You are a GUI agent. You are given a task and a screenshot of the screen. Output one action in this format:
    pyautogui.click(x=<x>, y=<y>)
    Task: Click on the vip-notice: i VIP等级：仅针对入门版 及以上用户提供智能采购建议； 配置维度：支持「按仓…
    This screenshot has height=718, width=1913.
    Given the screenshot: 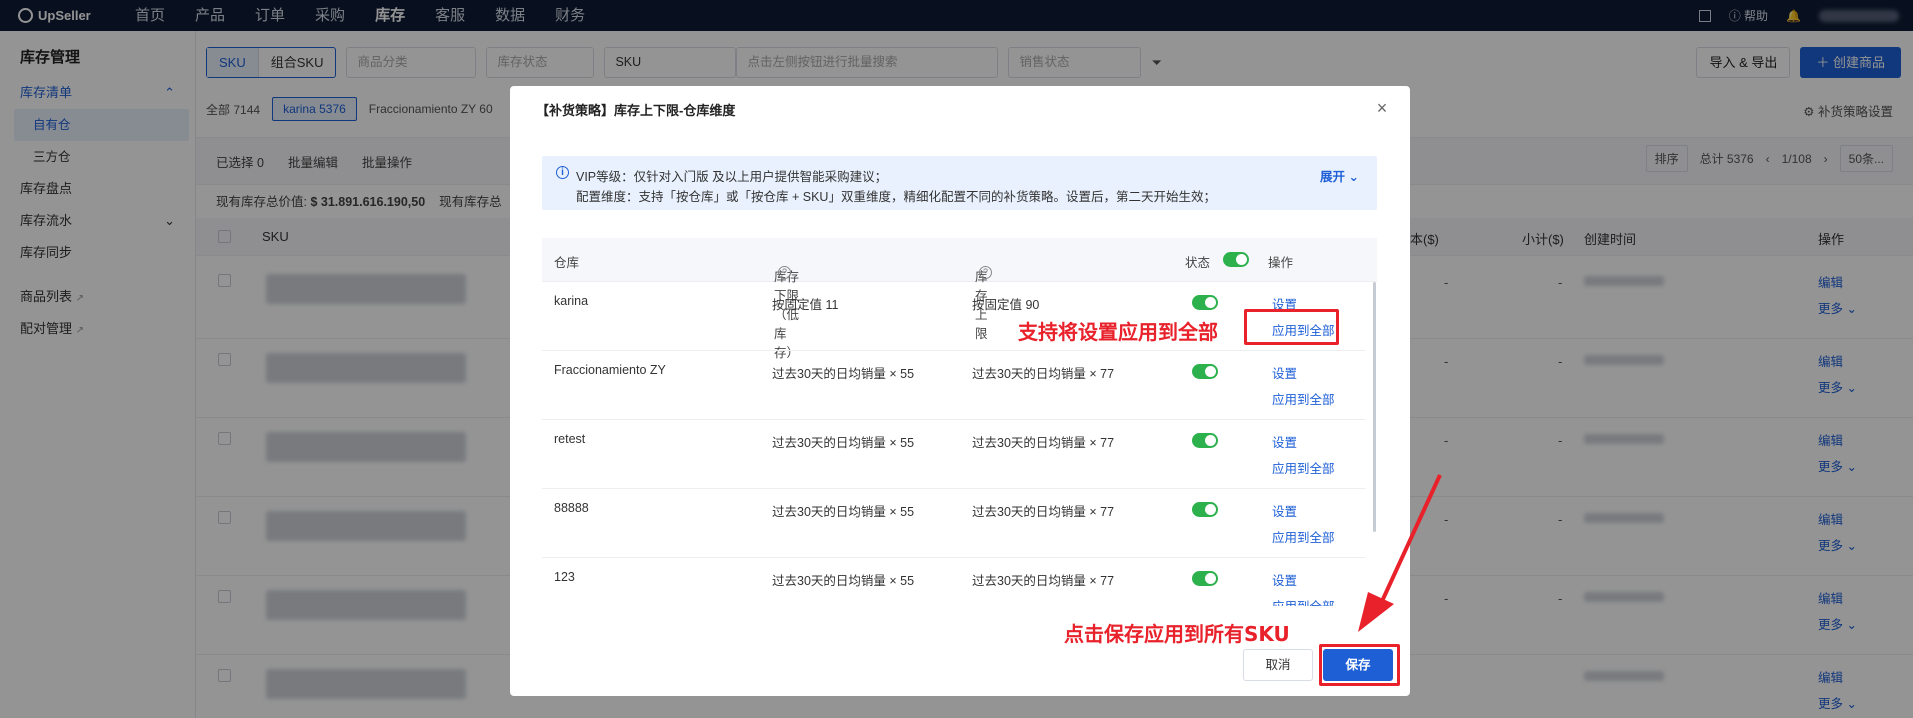 What is the action you would take?
    pyautogui.click(x=959, y=183)
    